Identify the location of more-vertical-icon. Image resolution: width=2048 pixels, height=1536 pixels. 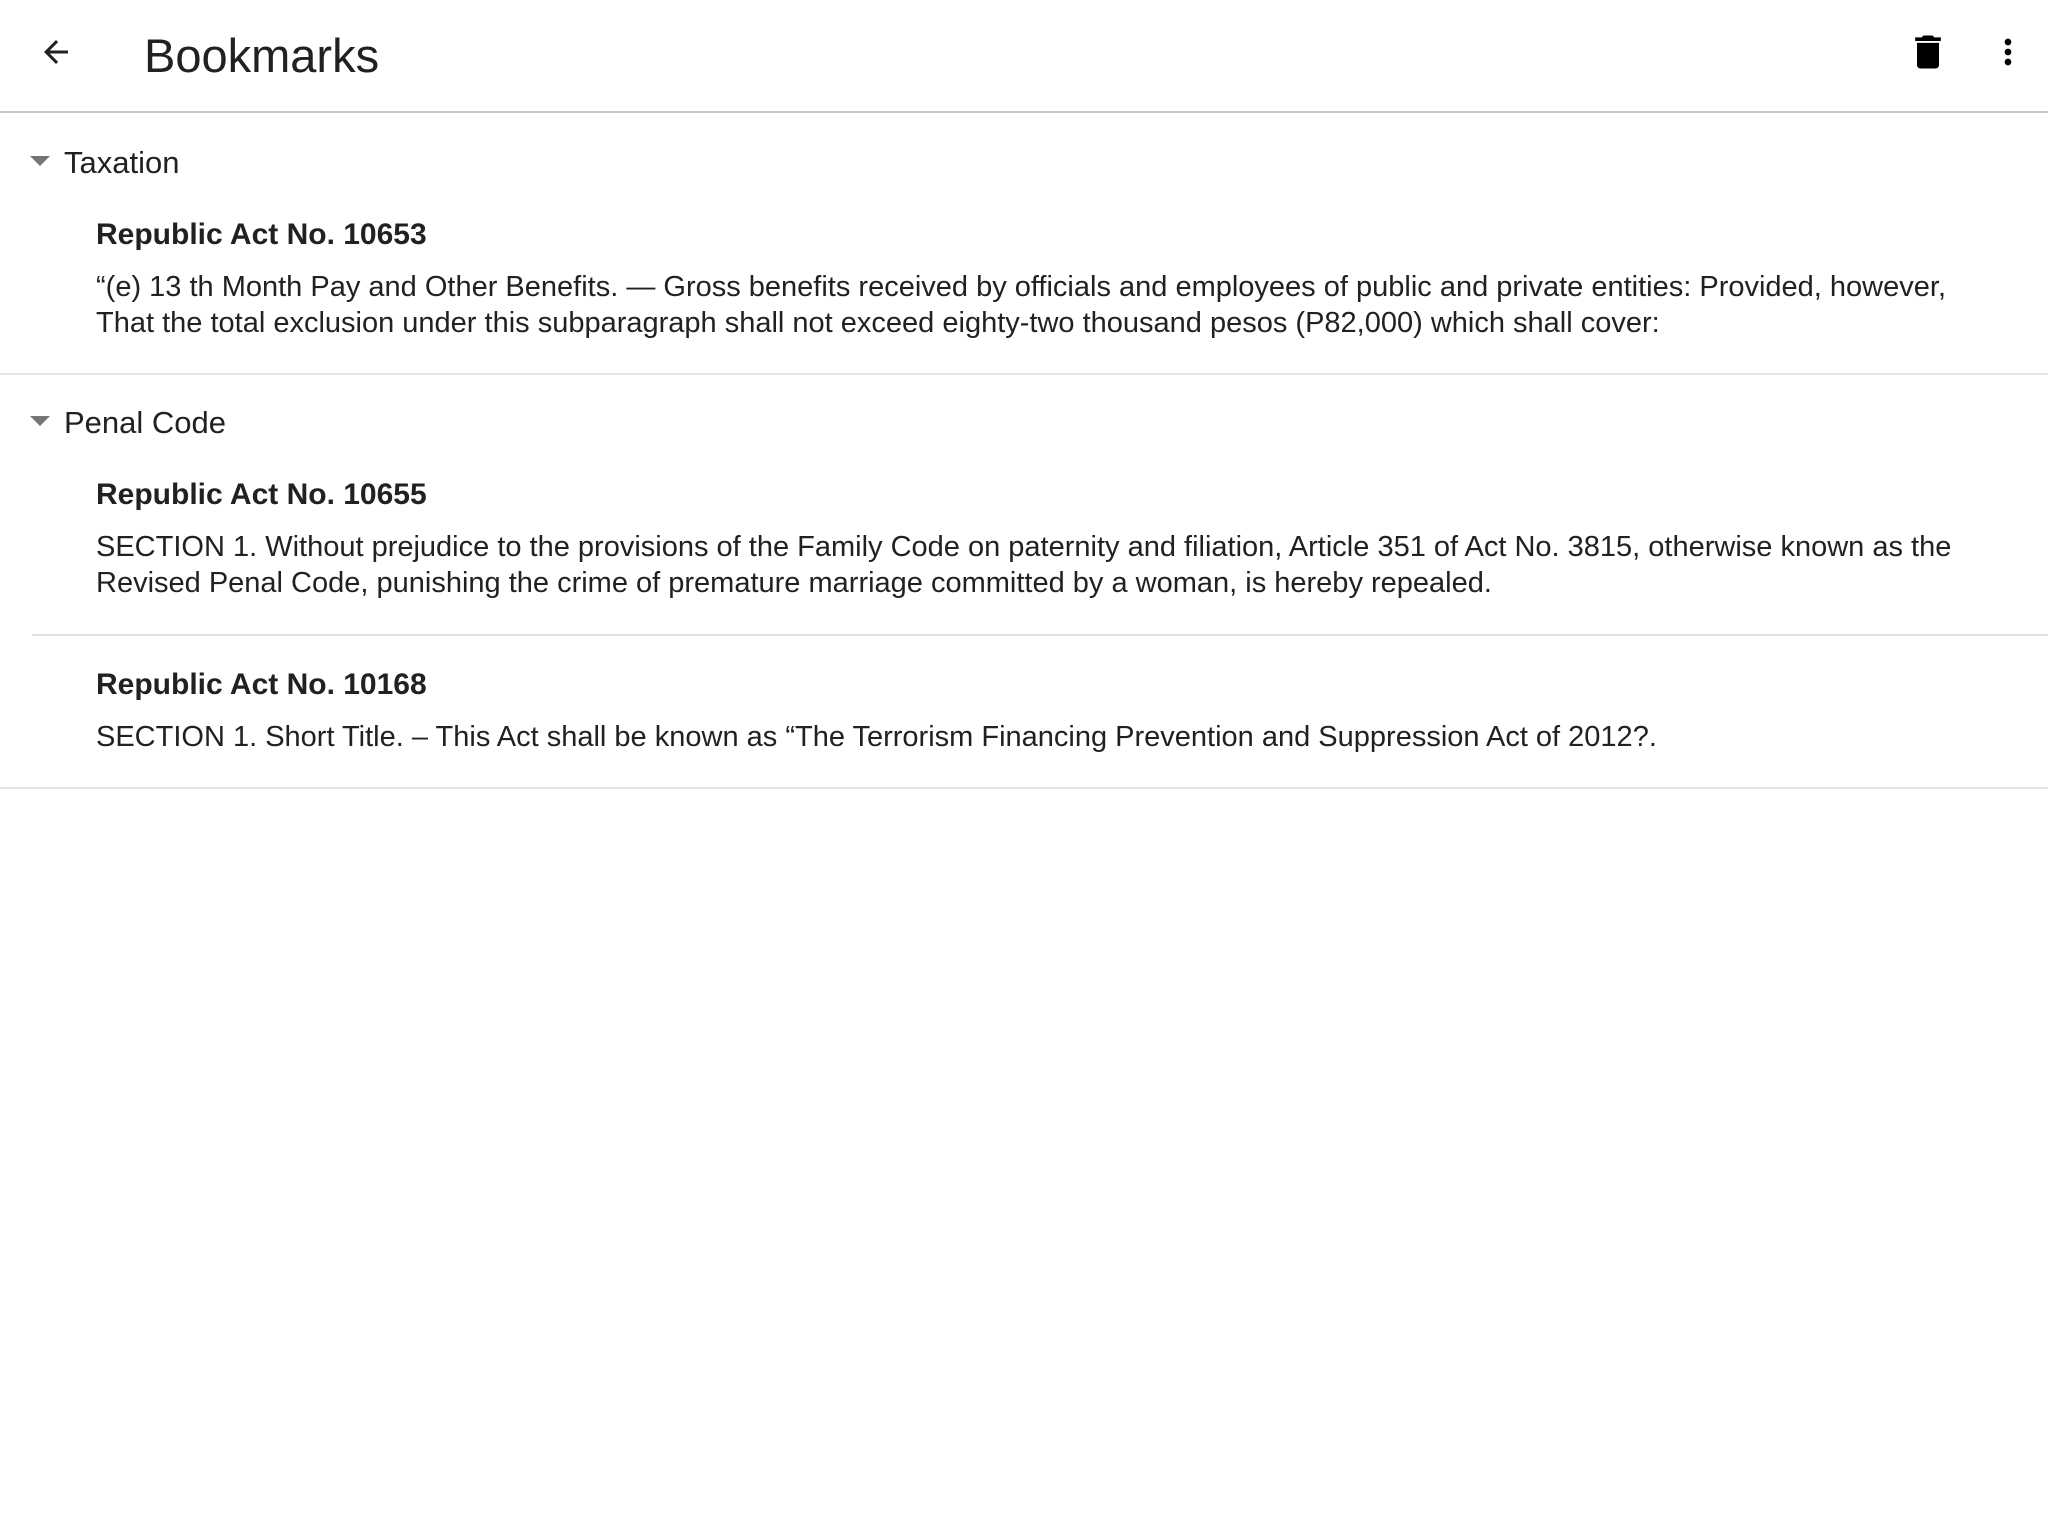
(2008, 52).